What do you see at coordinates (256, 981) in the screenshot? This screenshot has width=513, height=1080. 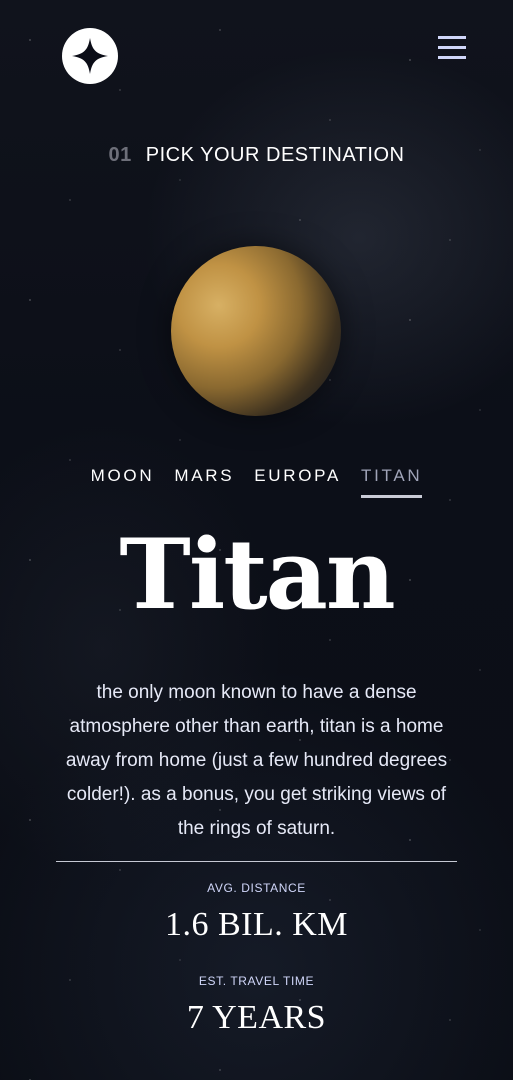 I see `travel-time-label: EST. TRAVEL TIME` at bounding box center [256, 981].